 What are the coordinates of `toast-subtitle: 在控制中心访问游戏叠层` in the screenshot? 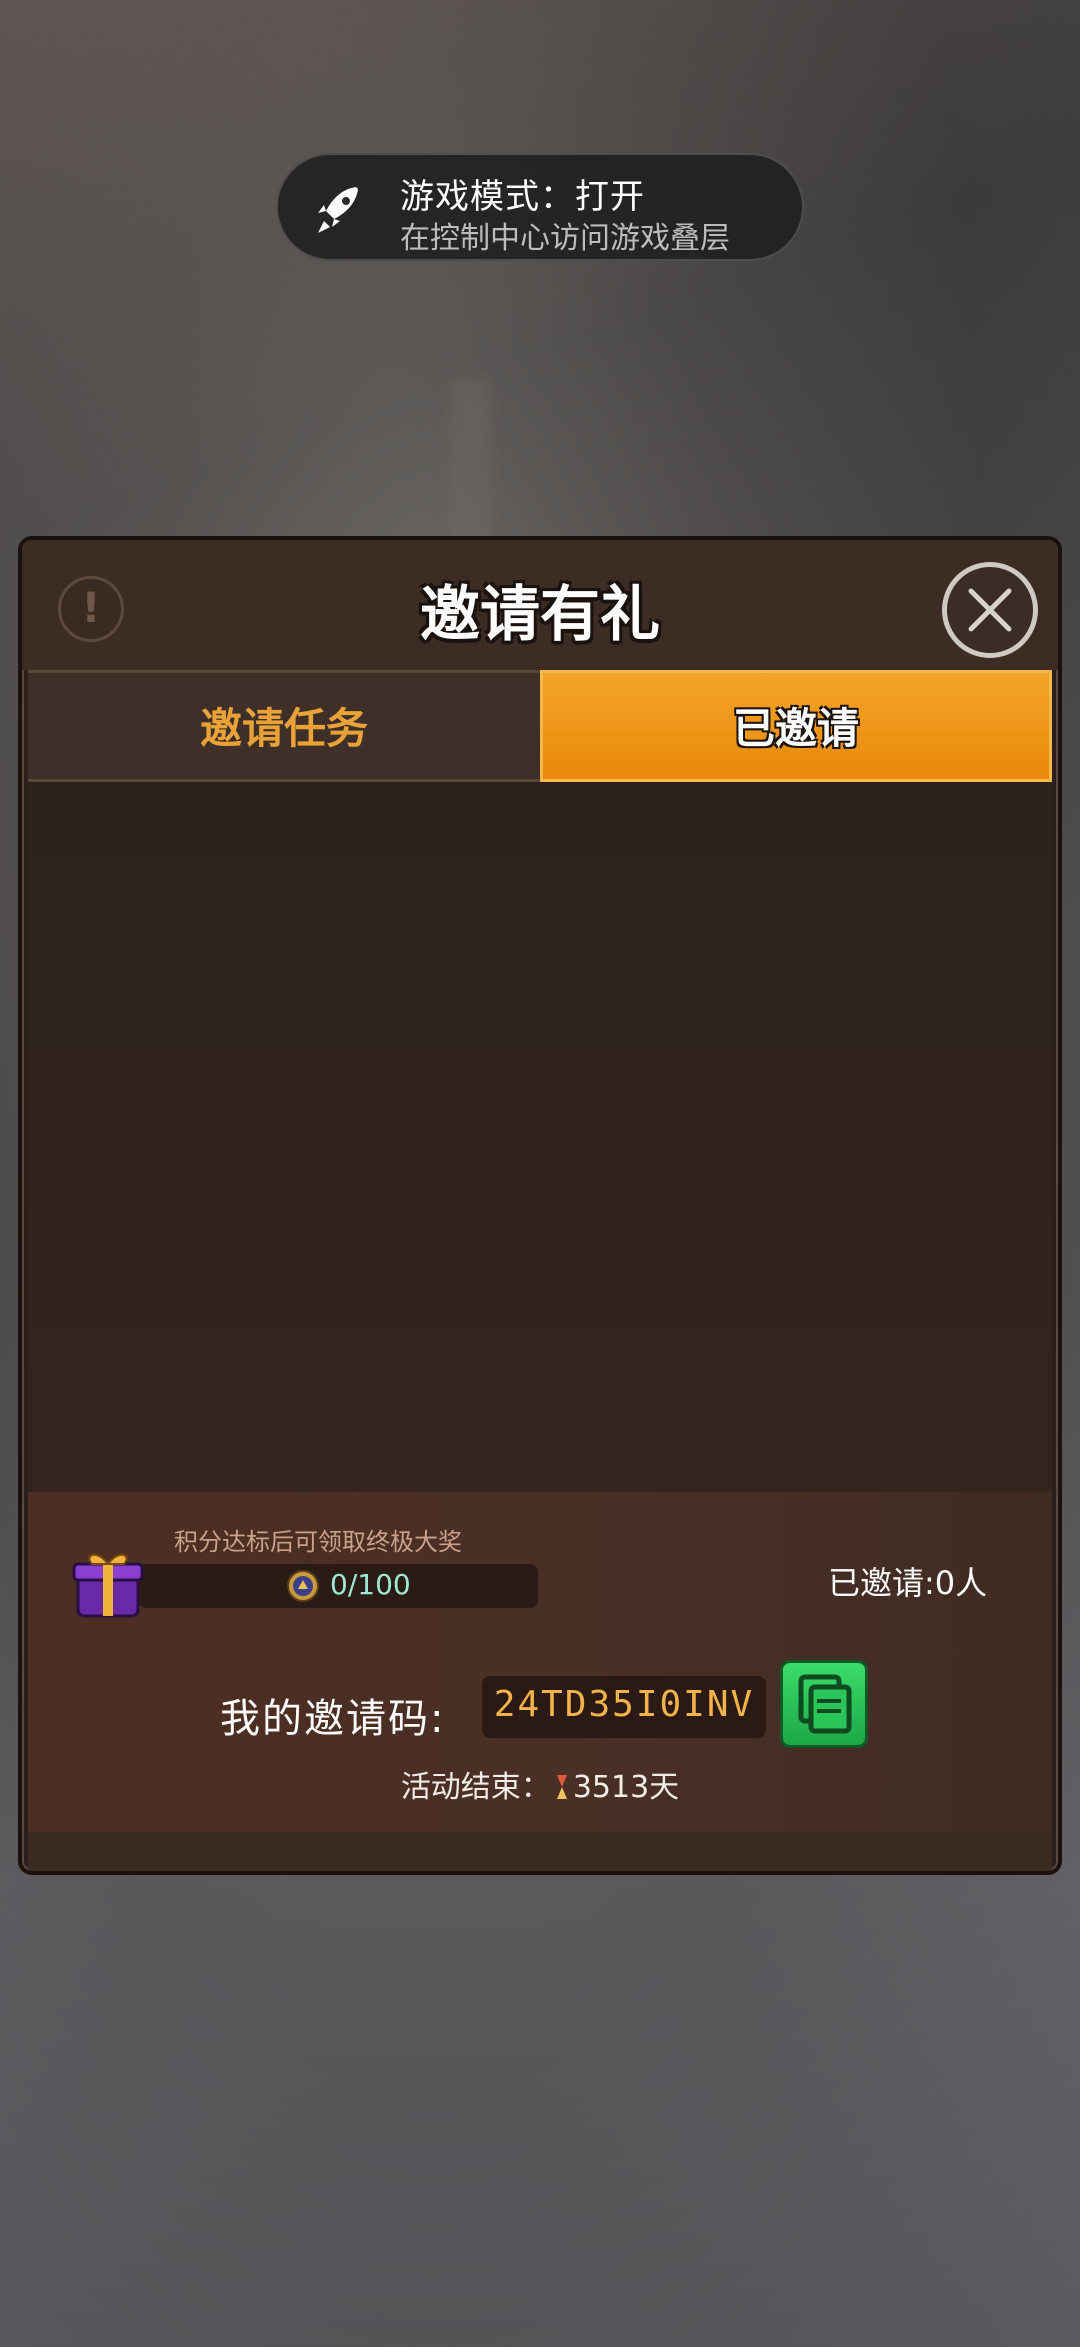 It's located at (565, 238).